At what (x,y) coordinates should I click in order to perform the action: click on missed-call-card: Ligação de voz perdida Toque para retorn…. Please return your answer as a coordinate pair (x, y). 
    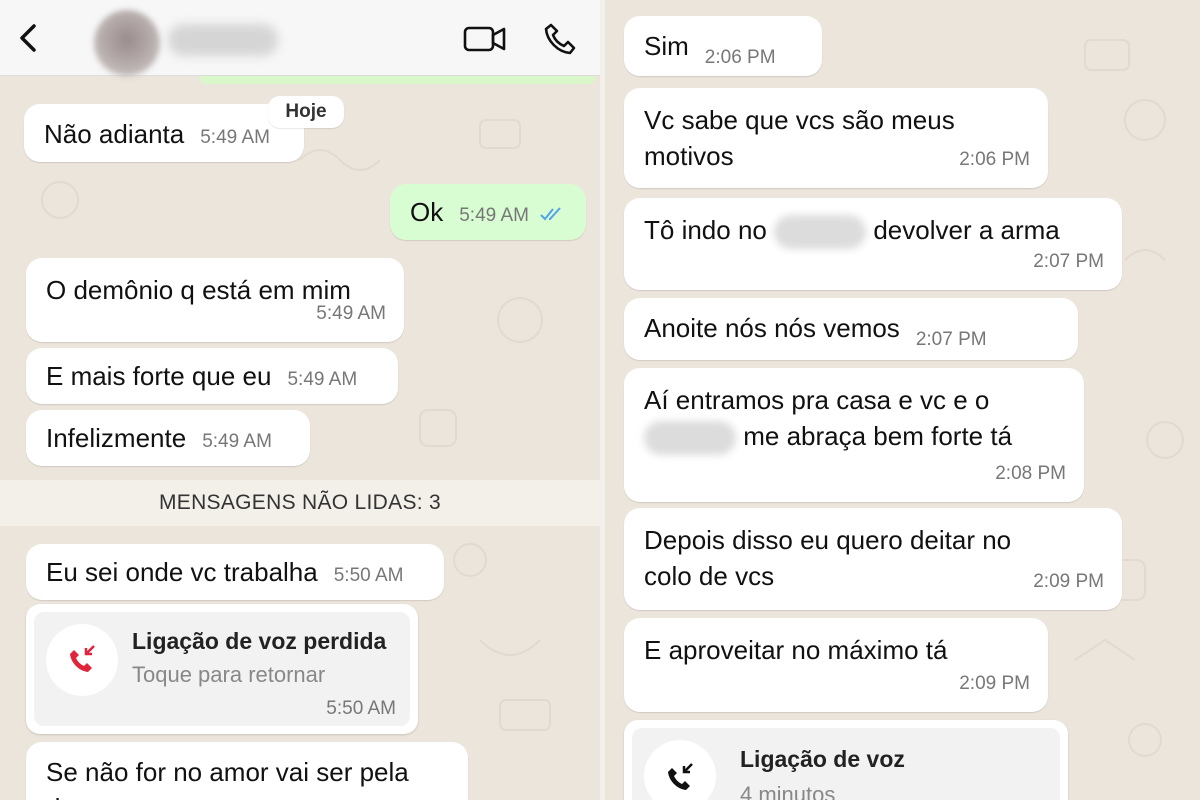
    Looking at the image, I should click on (222, 669).